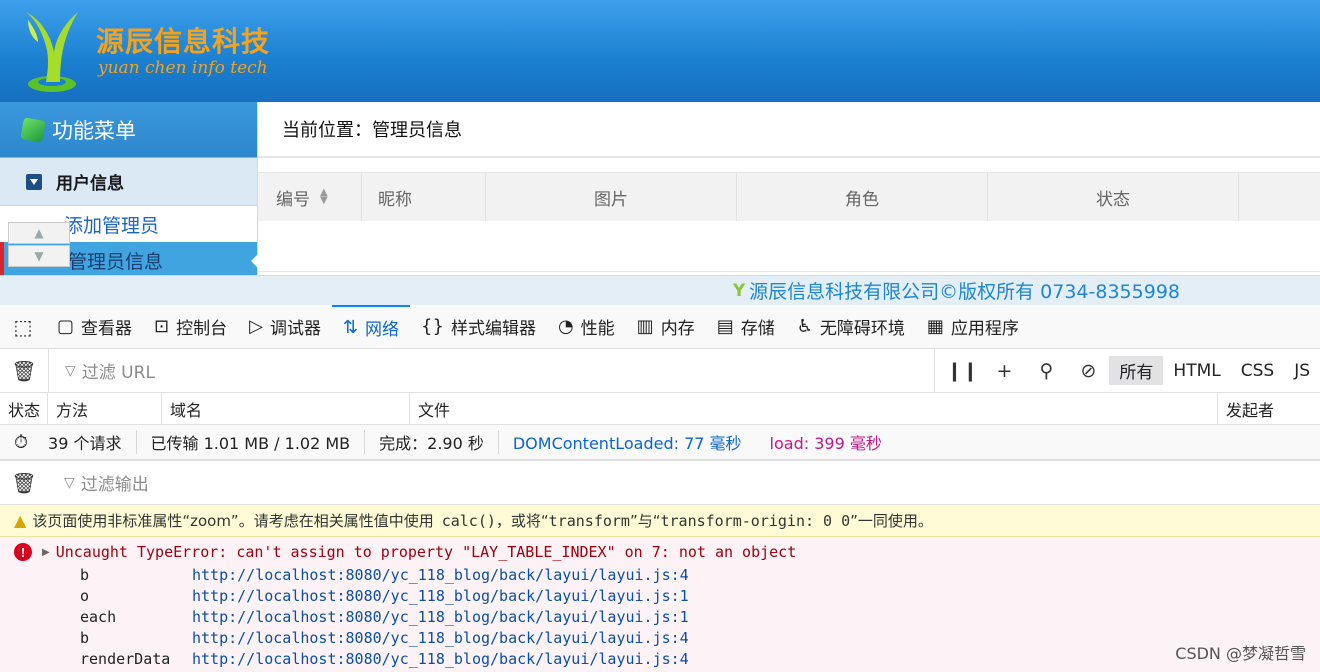  I want to click on filter-type-css: CSS, so click(1257, 371).